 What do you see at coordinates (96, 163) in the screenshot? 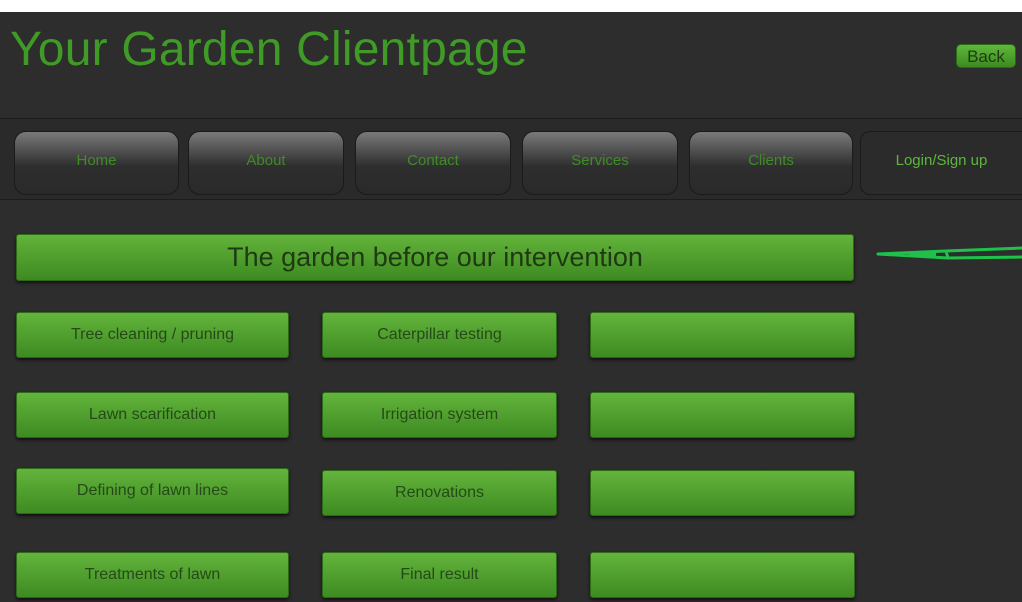
I see `nav-tab-home: Home` at bounding box center [96, 163].